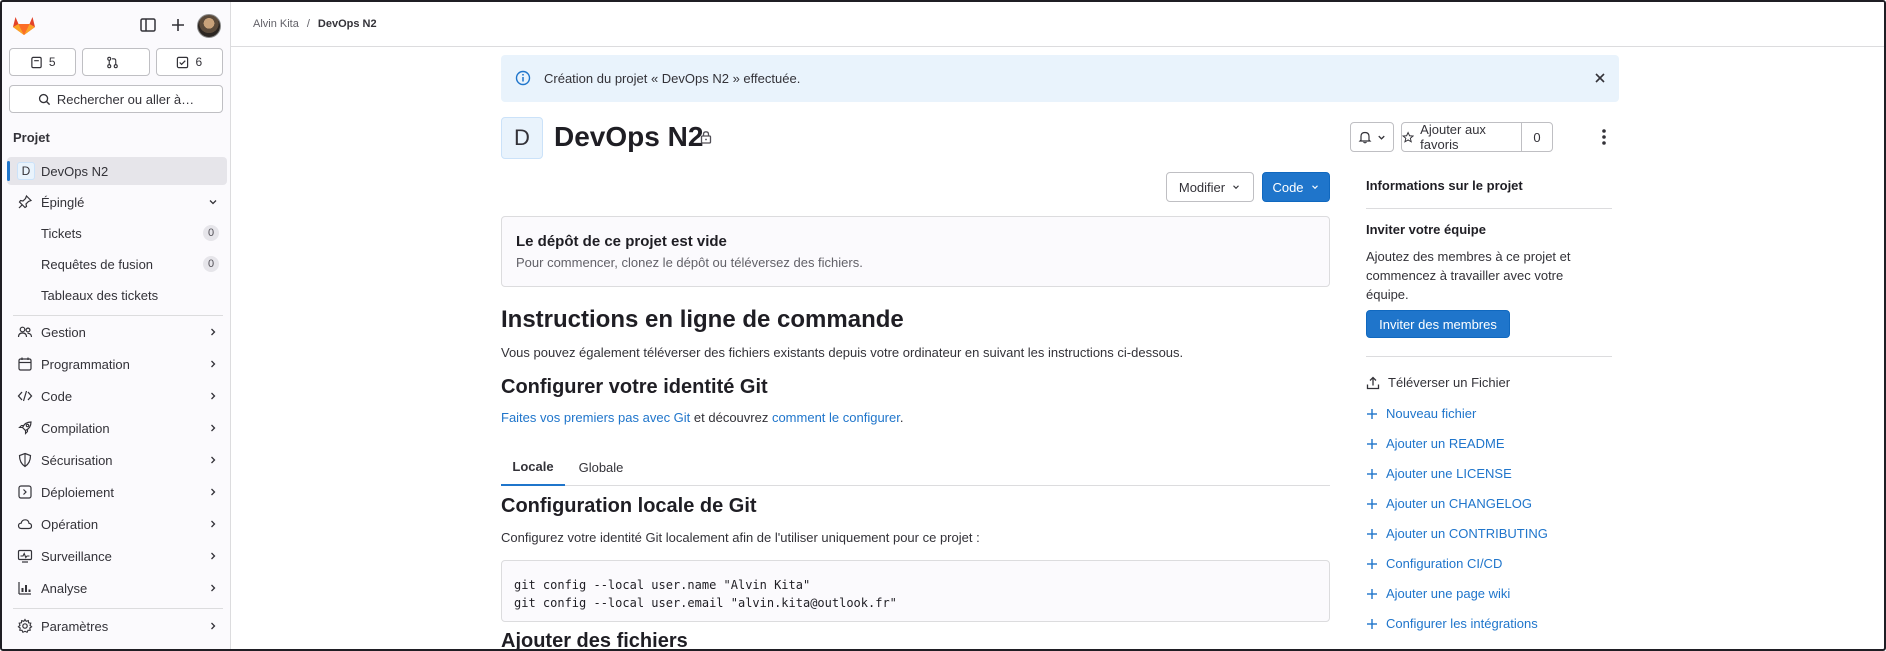  I want to click on ci-cd-config-link: Configuration CI/CD, so click(1434, 563).